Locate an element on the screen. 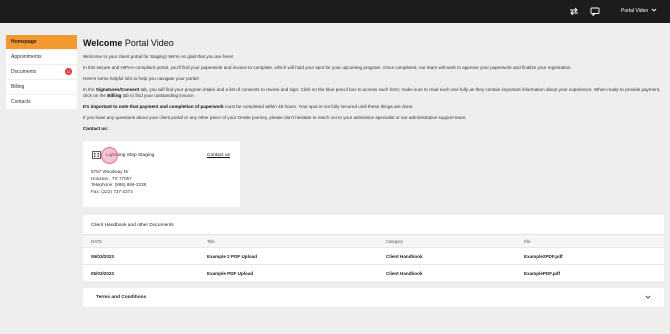 This screenshot has height=334, width=670. top-bar: Portal Video is located at coordinates (335, 11).